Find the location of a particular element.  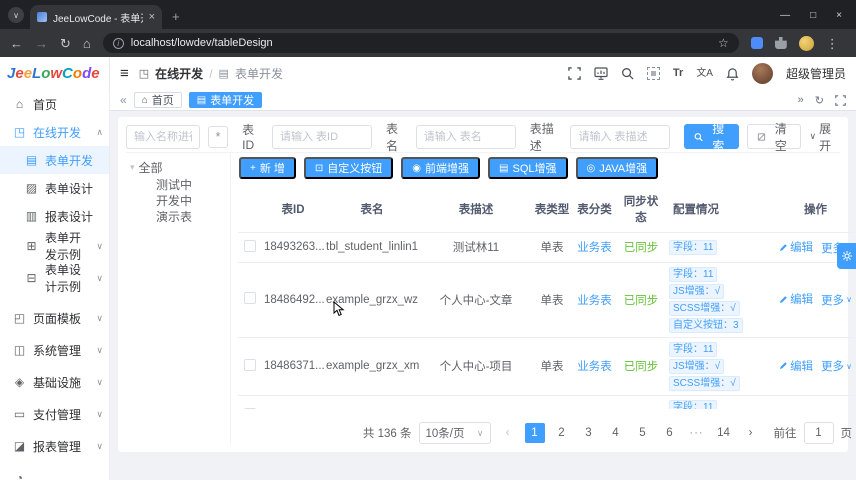

tree-filter-action-button: * is located at coordinates (218, 136).